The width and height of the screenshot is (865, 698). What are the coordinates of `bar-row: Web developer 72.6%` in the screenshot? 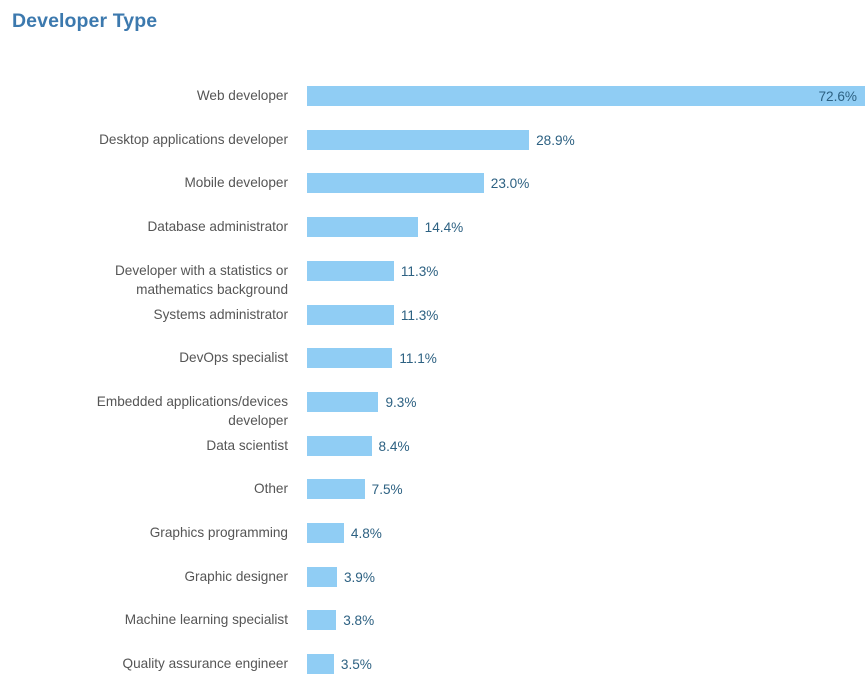 It's located at (432, 108).